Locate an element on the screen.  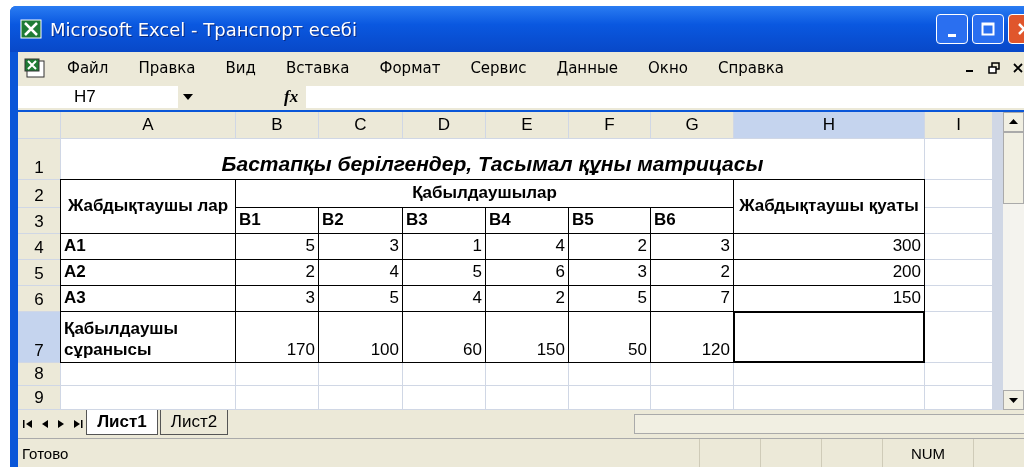
table-cell: 120 is located at coordinates (692, 337).